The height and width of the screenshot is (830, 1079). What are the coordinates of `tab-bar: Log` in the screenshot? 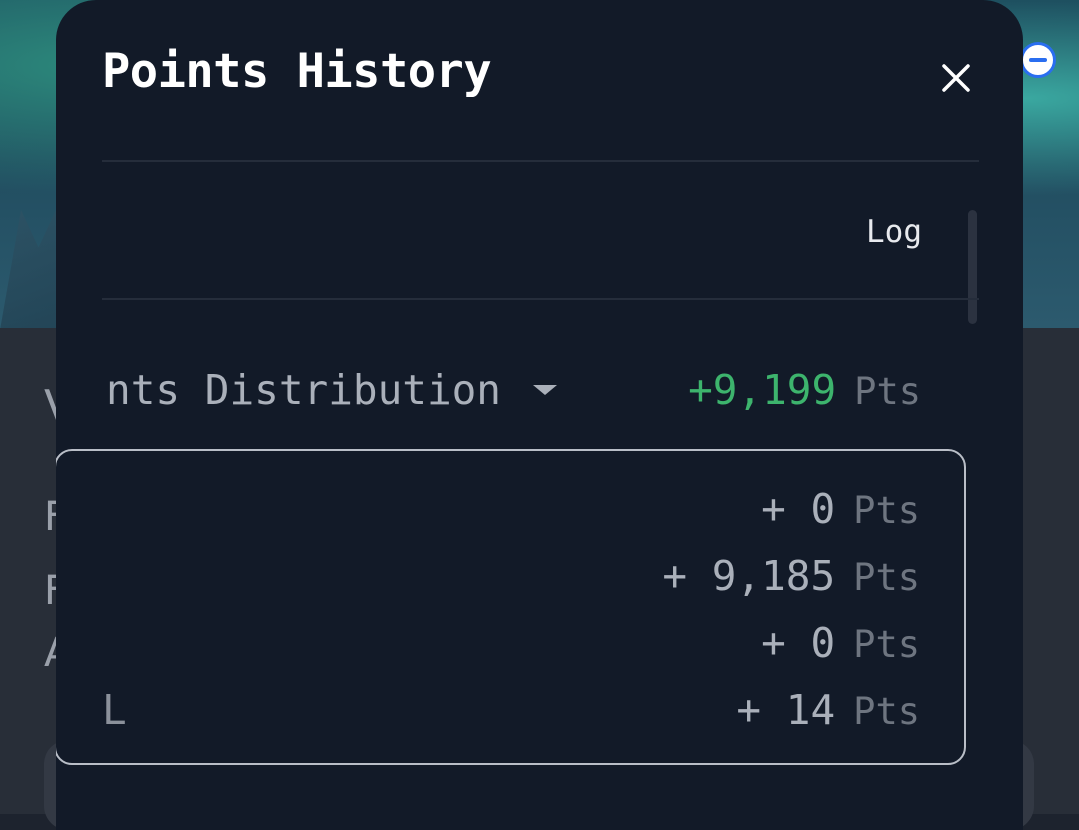 It's located at (540, 231).